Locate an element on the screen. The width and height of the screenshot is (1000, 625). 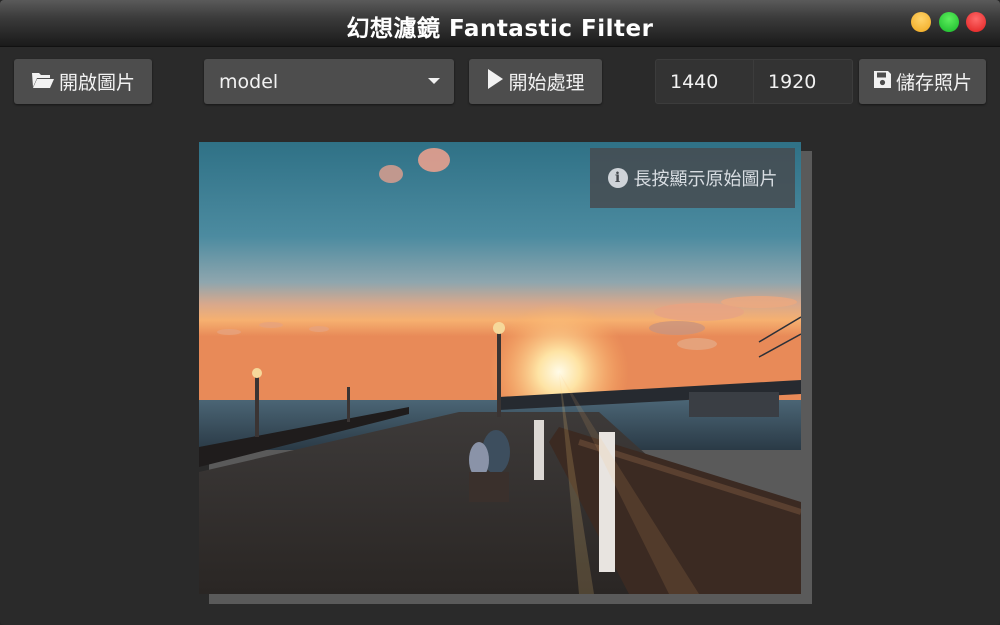
long-press-hint: i 長按顯示原始圖片 is located at coordinates (692, 178).